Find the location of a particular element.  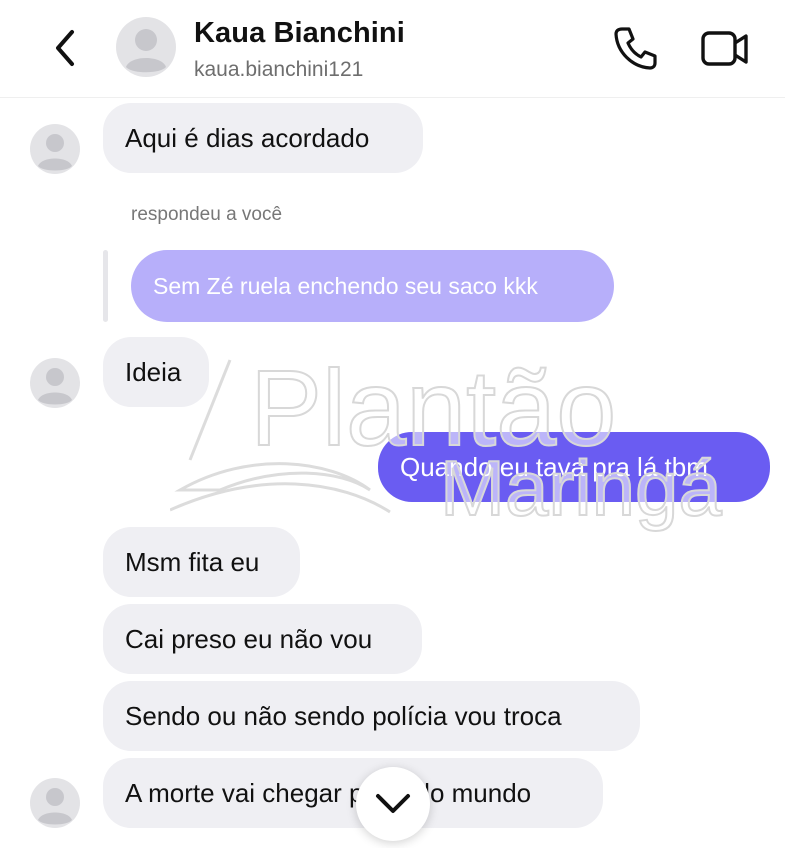

message-text: Ideia is located at coordinates (153, 372).